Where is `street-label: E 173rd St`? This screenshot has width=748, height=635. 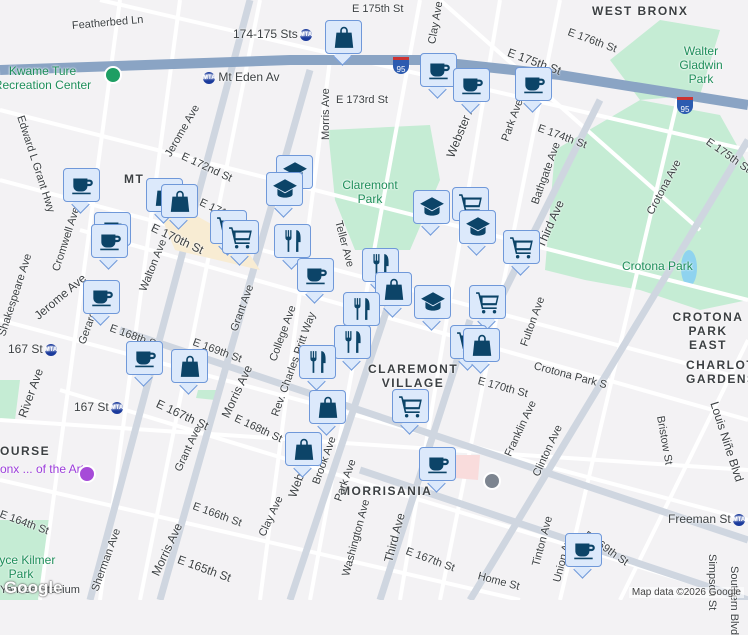
street-label: E 173rd St is located at coordinates (362, 100).